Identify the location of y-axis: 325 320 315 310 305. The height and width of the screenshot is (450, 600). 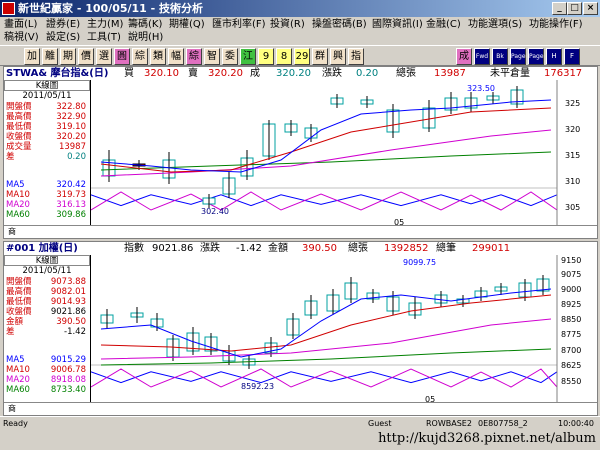
(572, 155).